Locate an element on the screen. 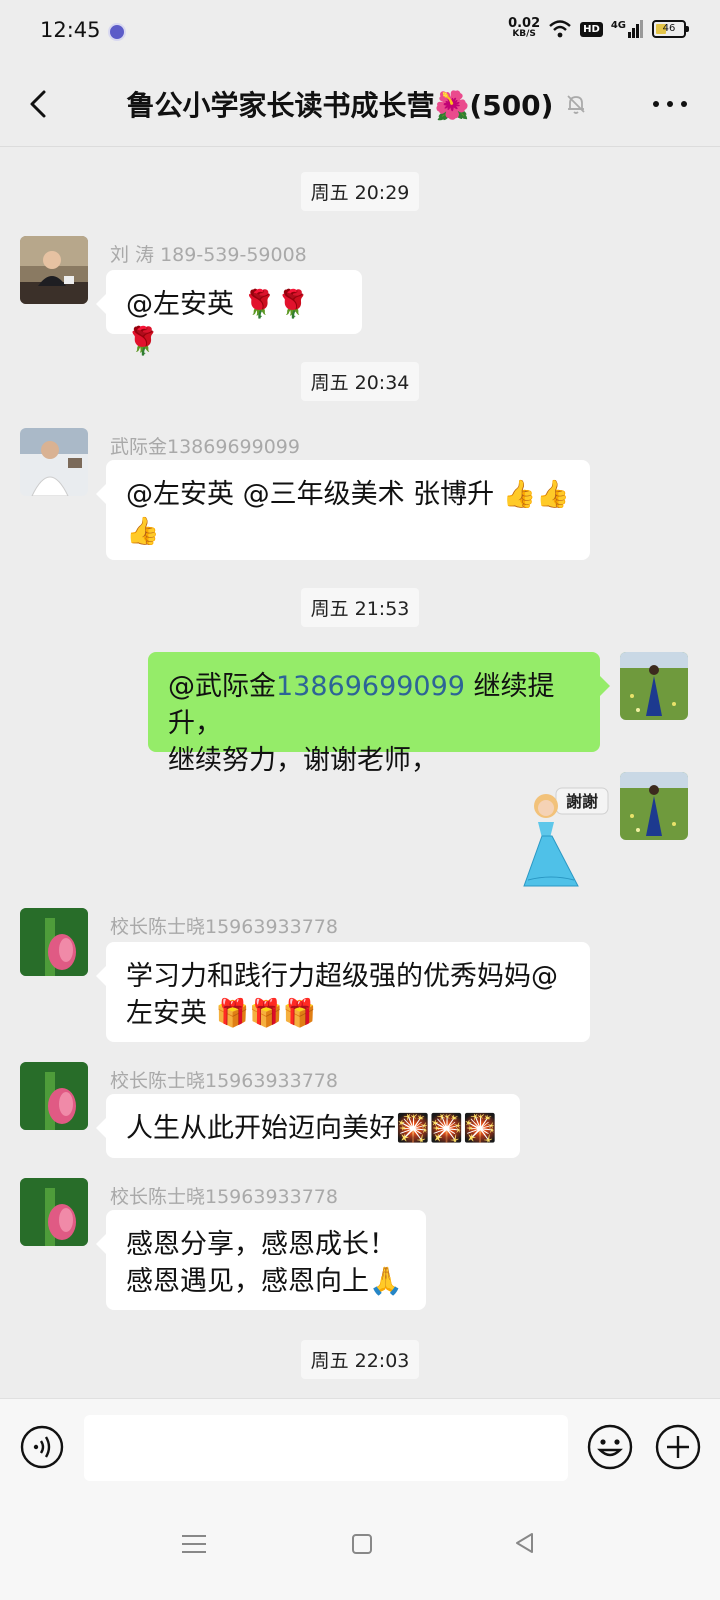 This screenshot has height=1600, width=720. time-label: 周五 20:34 is located at coordinates (360, 381).